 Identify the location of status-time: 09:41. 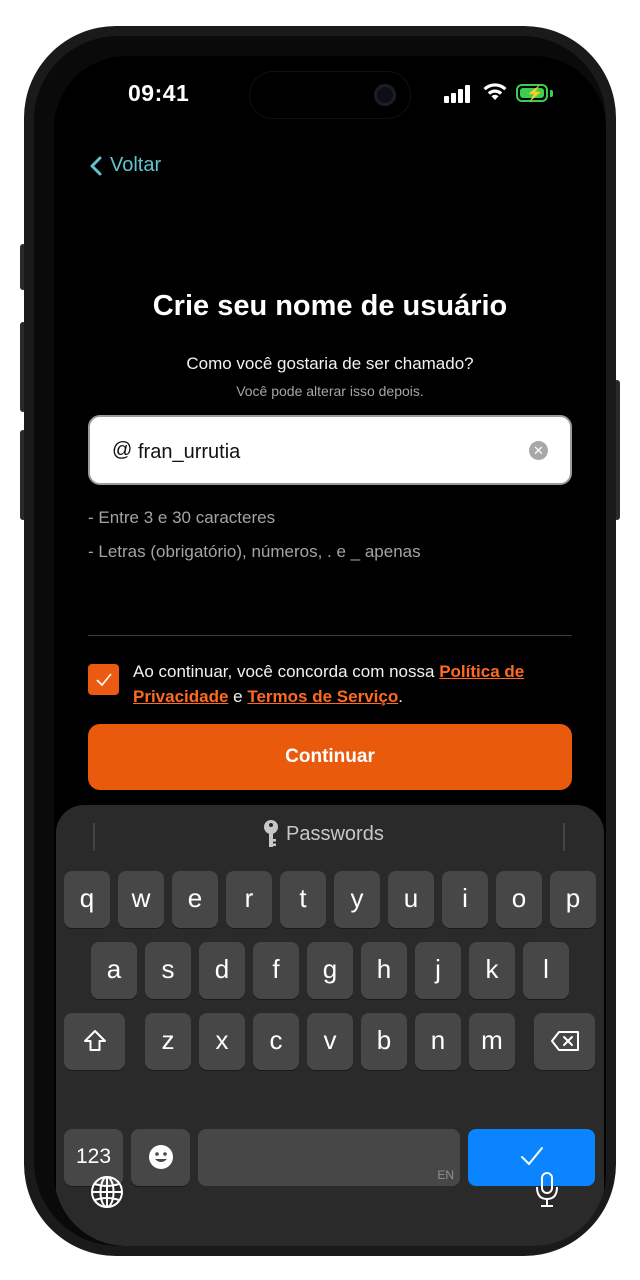
(159, 93).